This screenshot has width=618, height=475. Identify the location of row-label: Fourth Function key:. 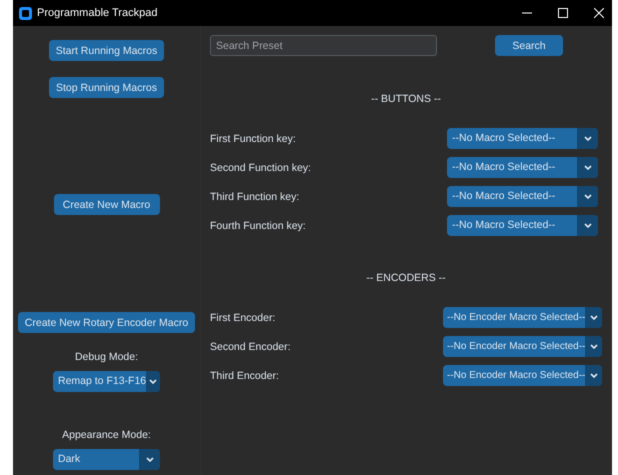
(258, 226).